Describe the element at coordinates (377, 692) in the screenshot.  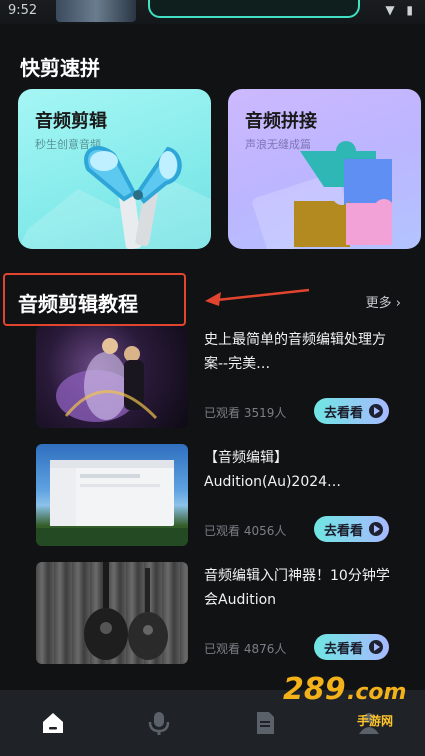
I see `watermark-domain: .com` at that location.